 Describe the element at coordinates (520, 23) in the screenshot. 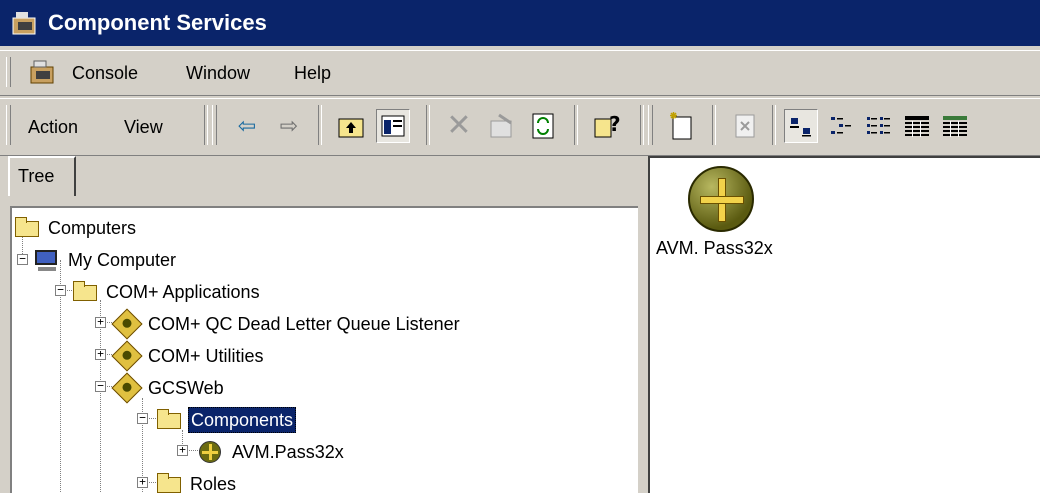

I see `title-bar: Component Services` at that location.